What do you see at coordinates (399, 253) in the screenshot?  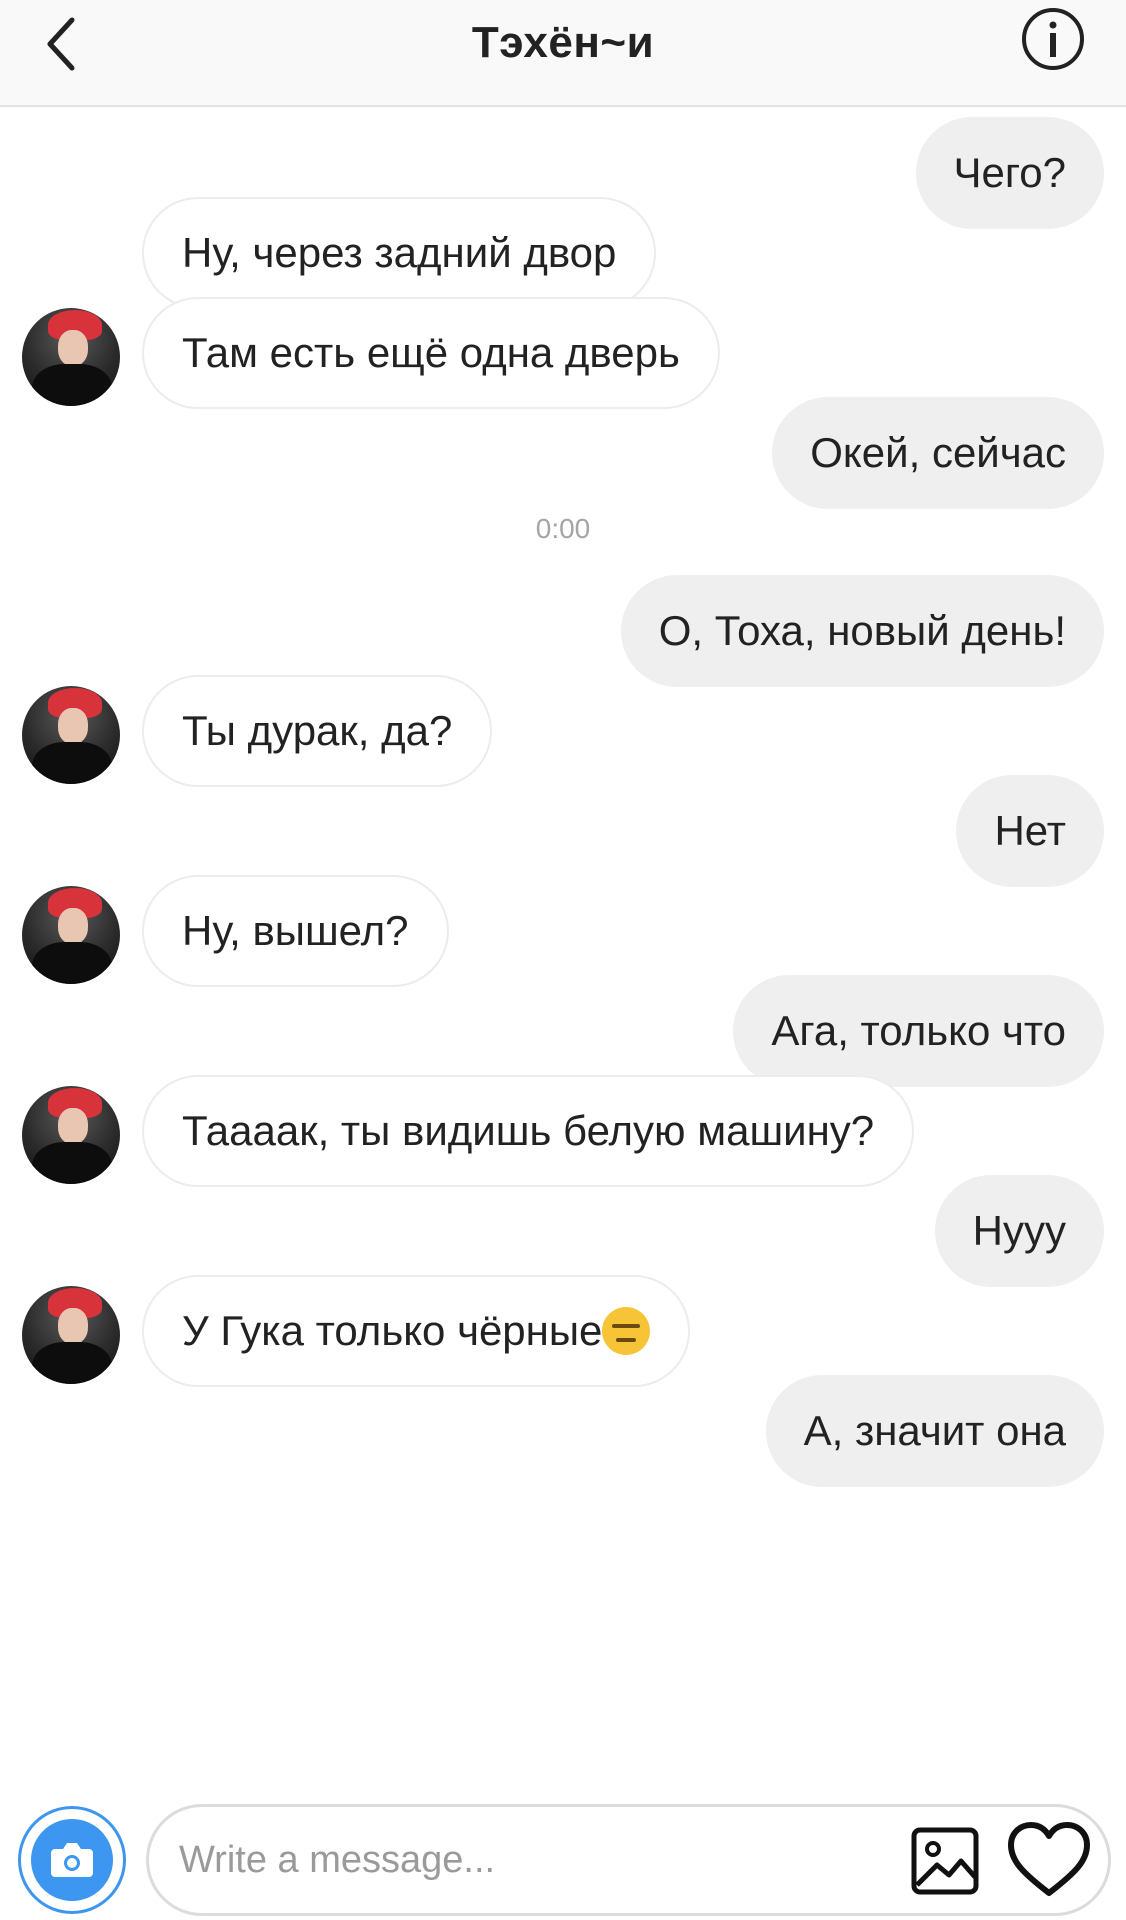 I see `incoming-message: Ну, через задний двор` at bounding box center [399, 253].